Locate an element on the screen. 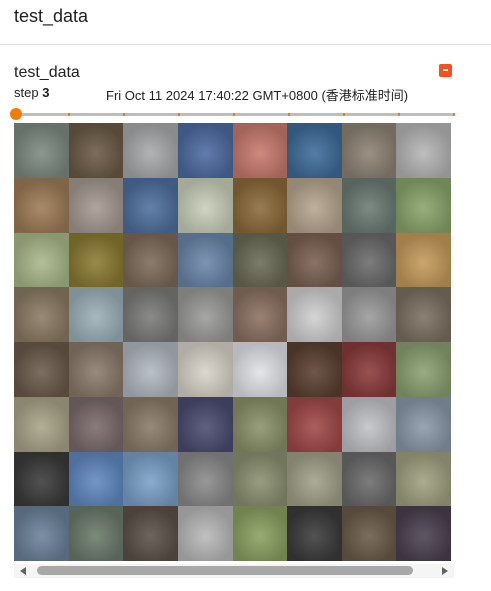 The height and width of the screenshot is (591, 491). scroll-left-arrow-icon is located at coordinates (23, 571).